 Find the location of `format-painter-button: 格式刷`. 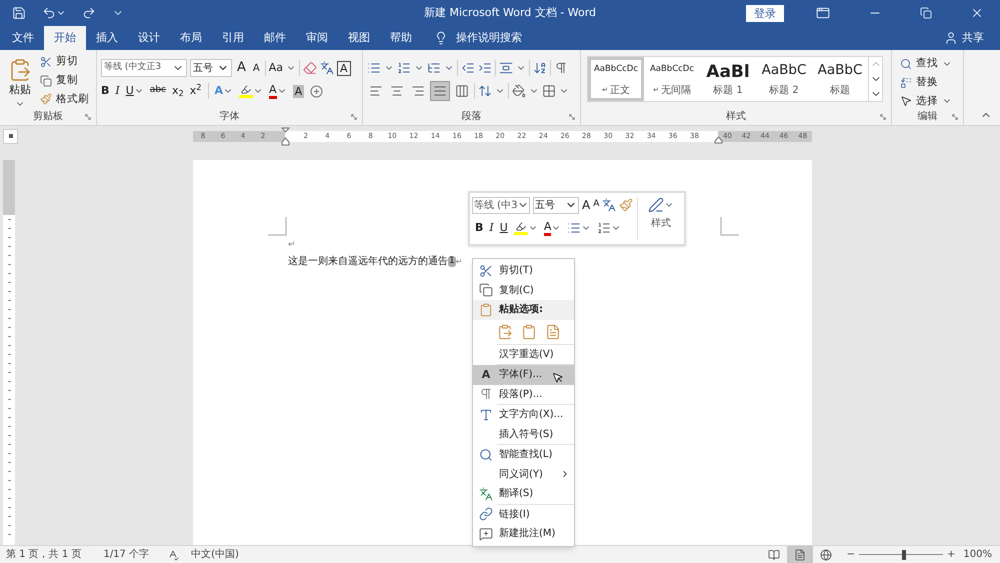

format-painter-button: 格式刷 is located at coordinates (72, 100).